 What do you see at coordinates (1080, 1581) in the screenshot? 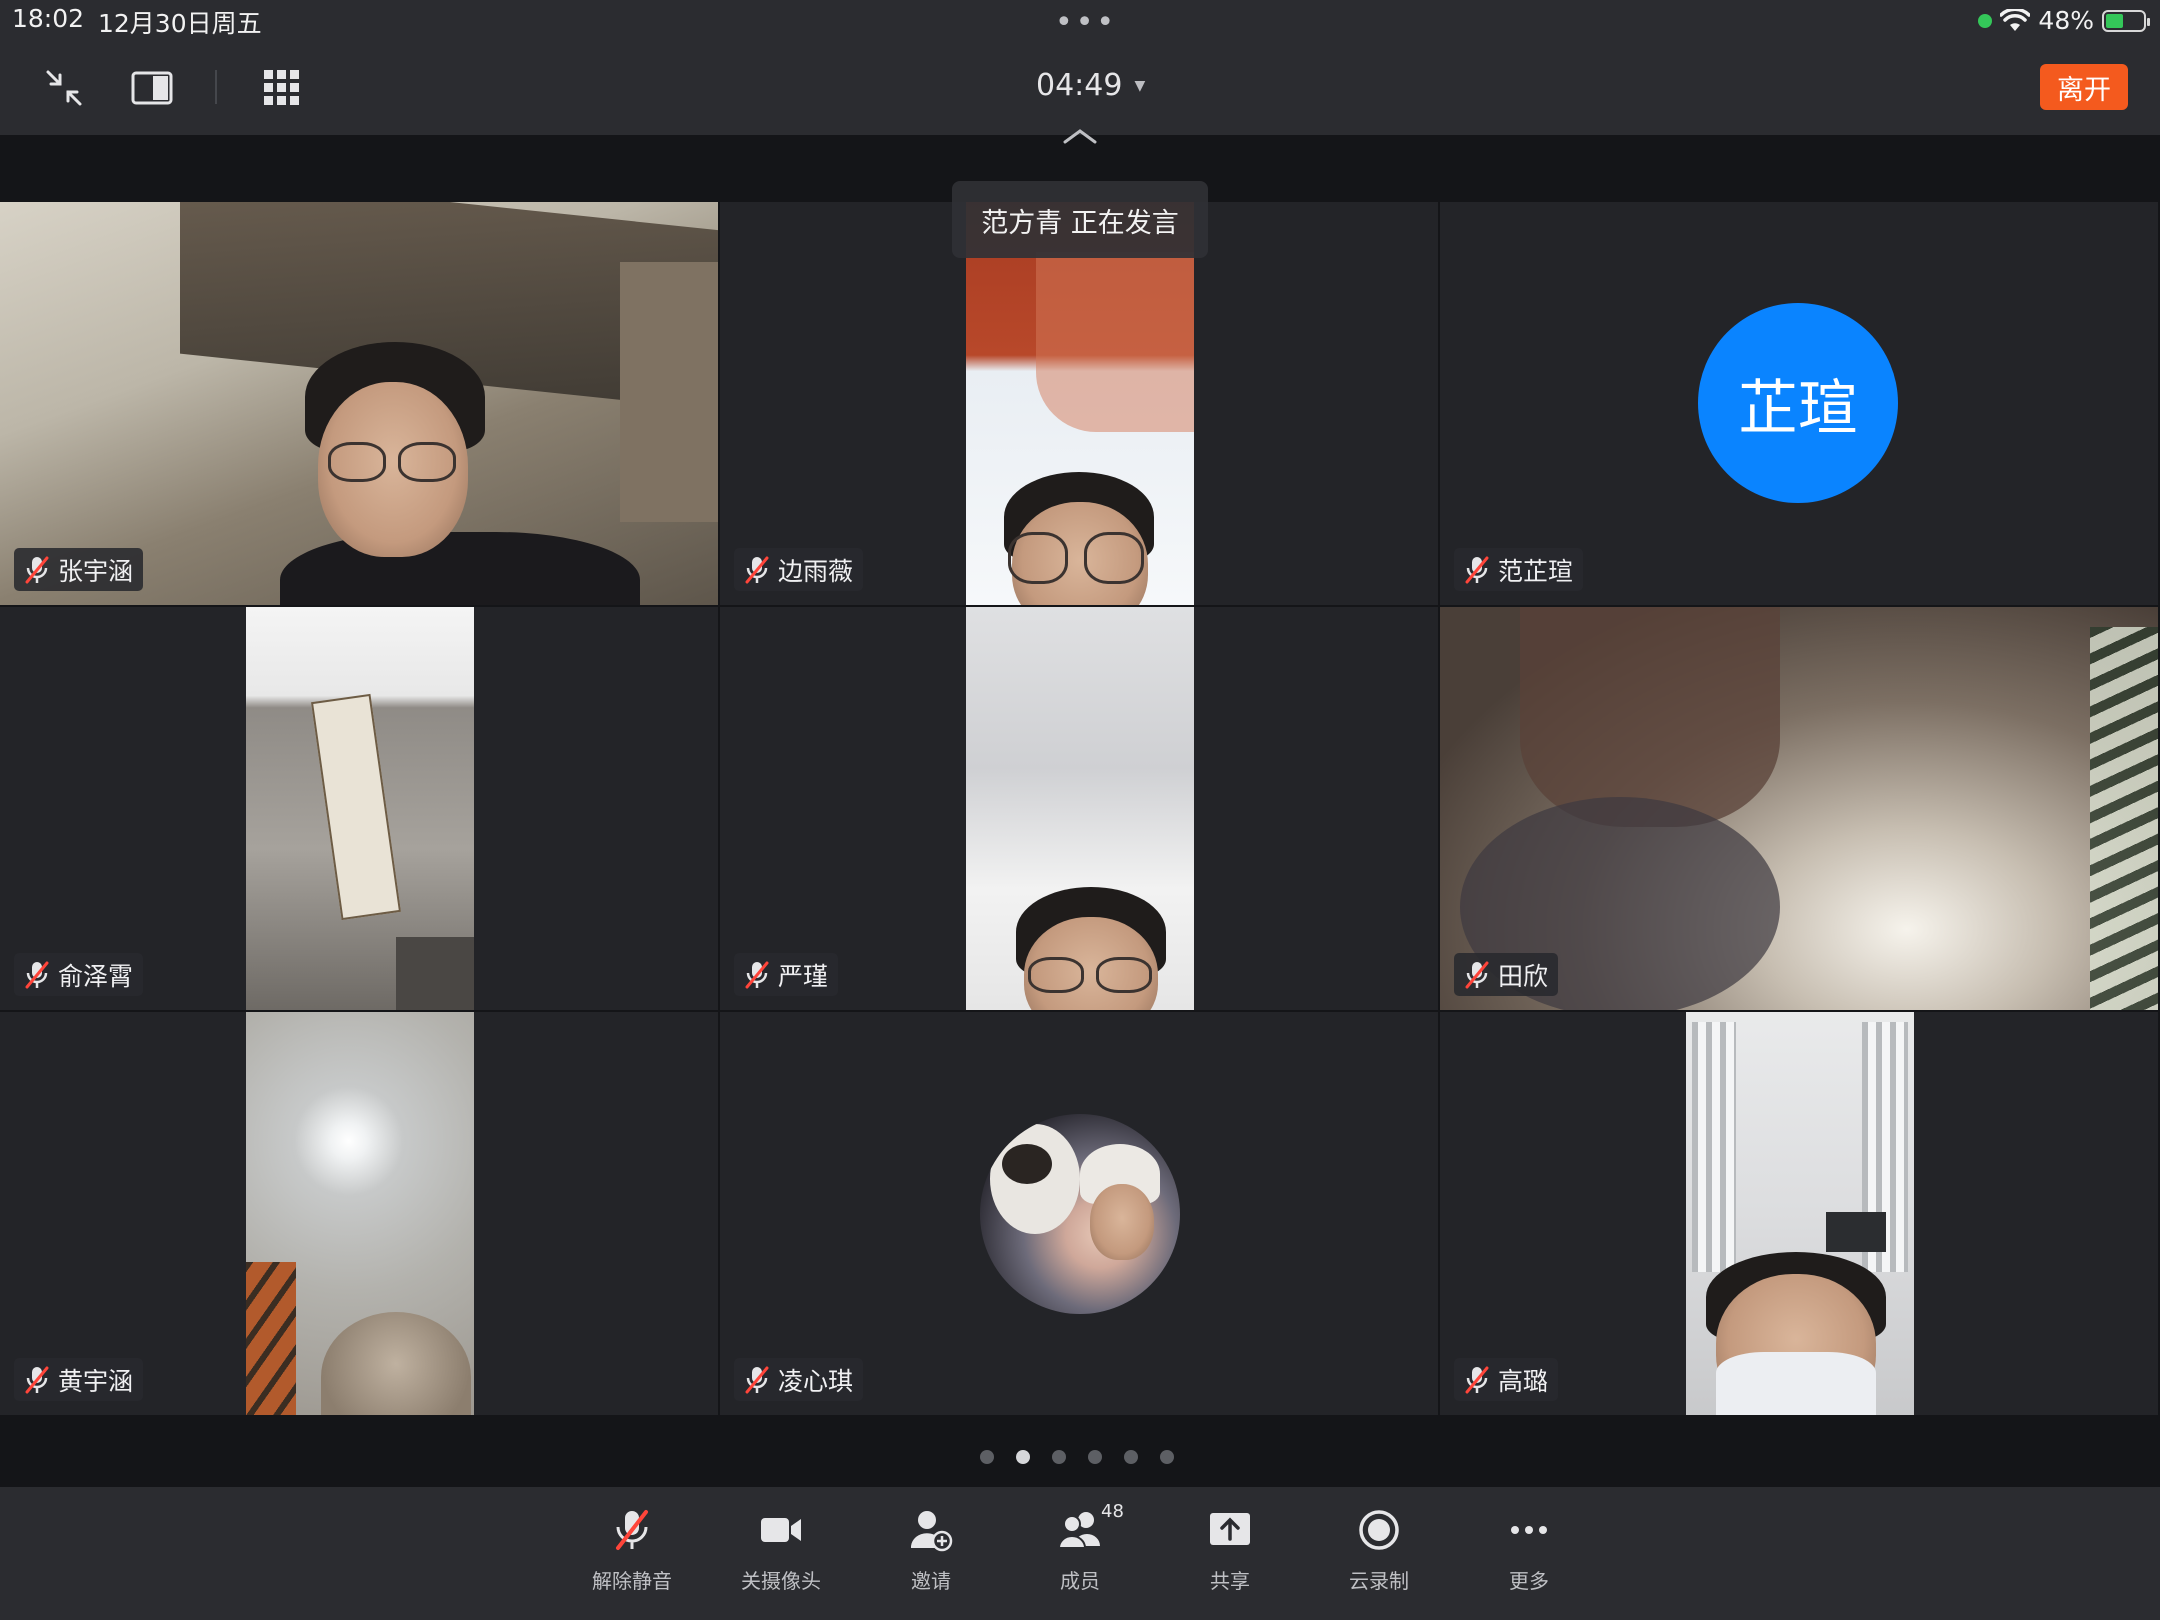
I see `toolbar-label: 成员` at bounding box center [1080, 1581].